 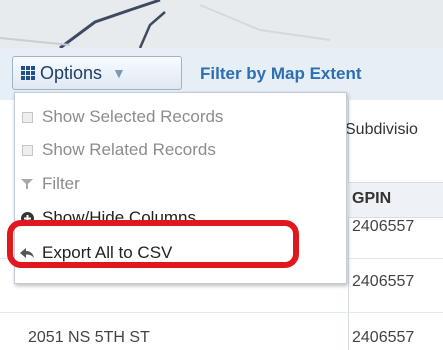 I want to click on highlight-annotation, so click(x=153, y=244).